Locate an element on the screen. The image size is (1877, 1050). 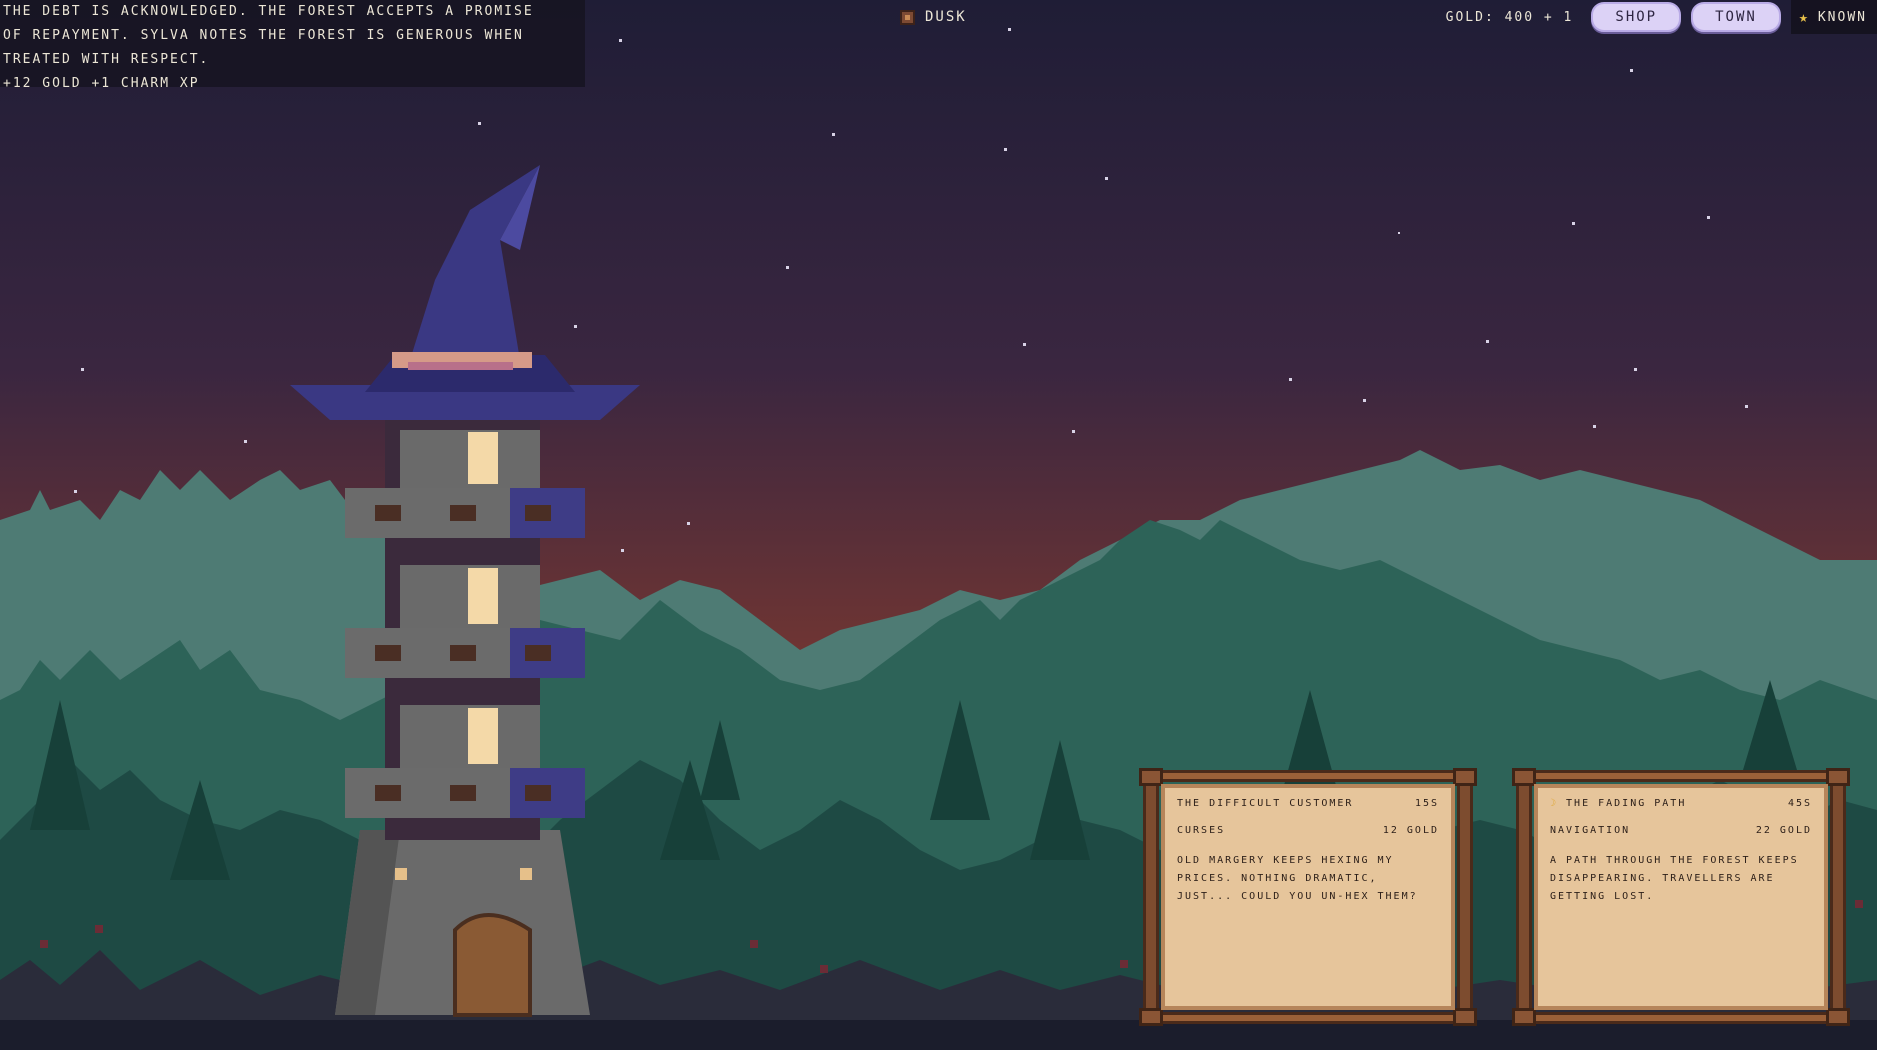
known-button: ★ KNOWN is located at coordinates (1833, 17).